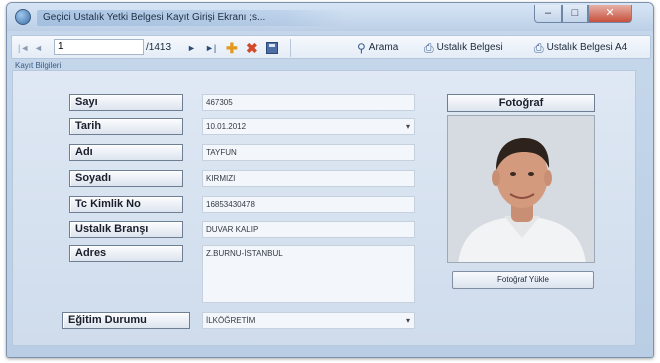  I want to click on egitim-select: İLKÖĞRETİM ▾, so click(308, 320).